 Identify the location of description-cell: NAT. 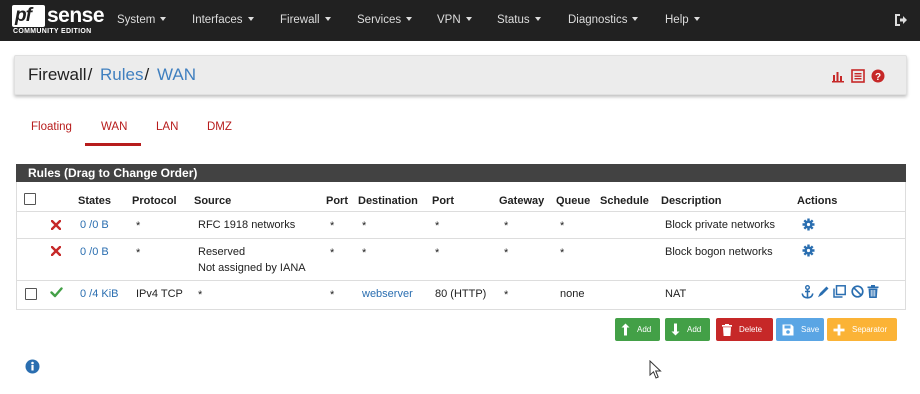
(676, 294).